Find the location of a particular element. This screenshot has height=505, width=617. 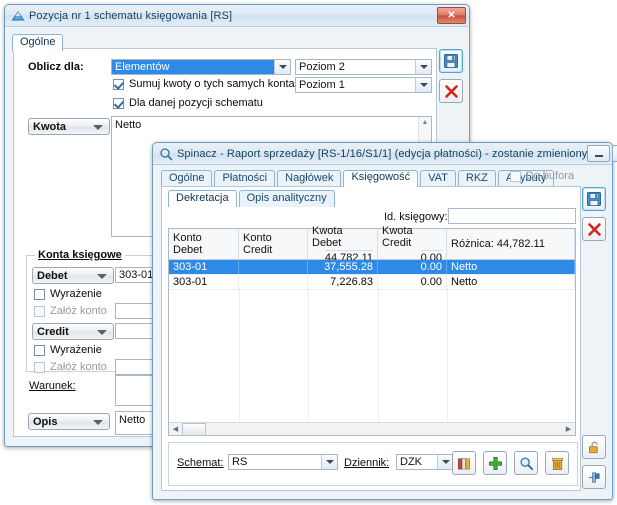

checkbox-wyrazenie-debet: Wyrażenie is located at coordinates (68, 294).